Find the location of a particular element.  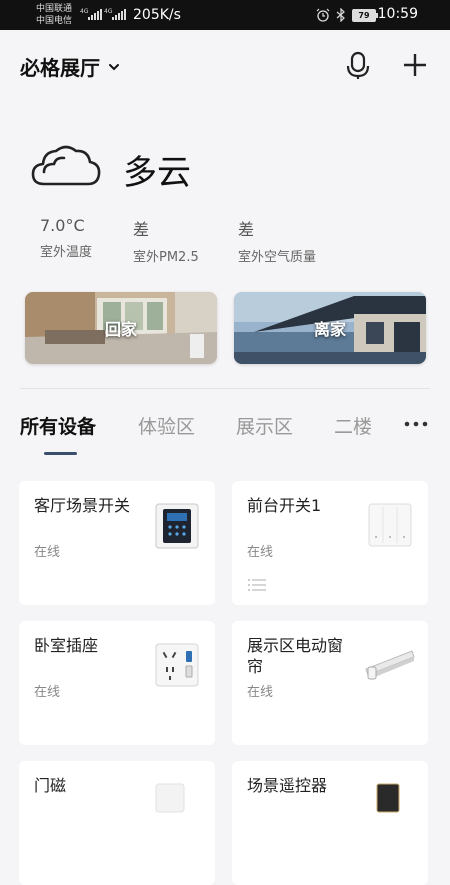

stat-label: 室外PM2.5 is located at coordinates (166, 257).